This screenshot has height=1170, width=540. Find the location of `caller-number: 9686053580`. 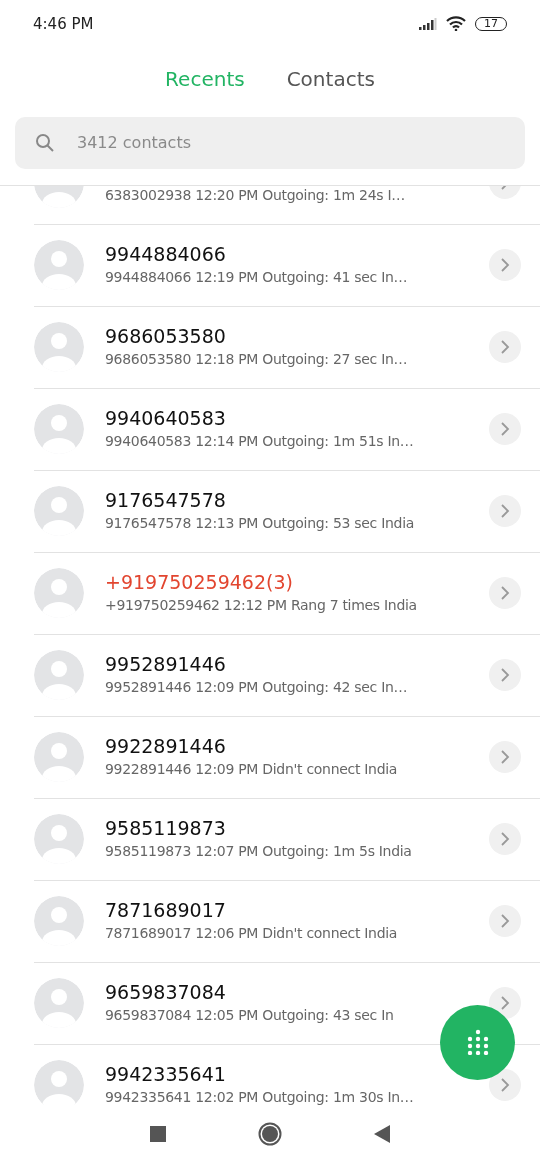

caller-number: 9686053580 is located at coordinates (166, 336).